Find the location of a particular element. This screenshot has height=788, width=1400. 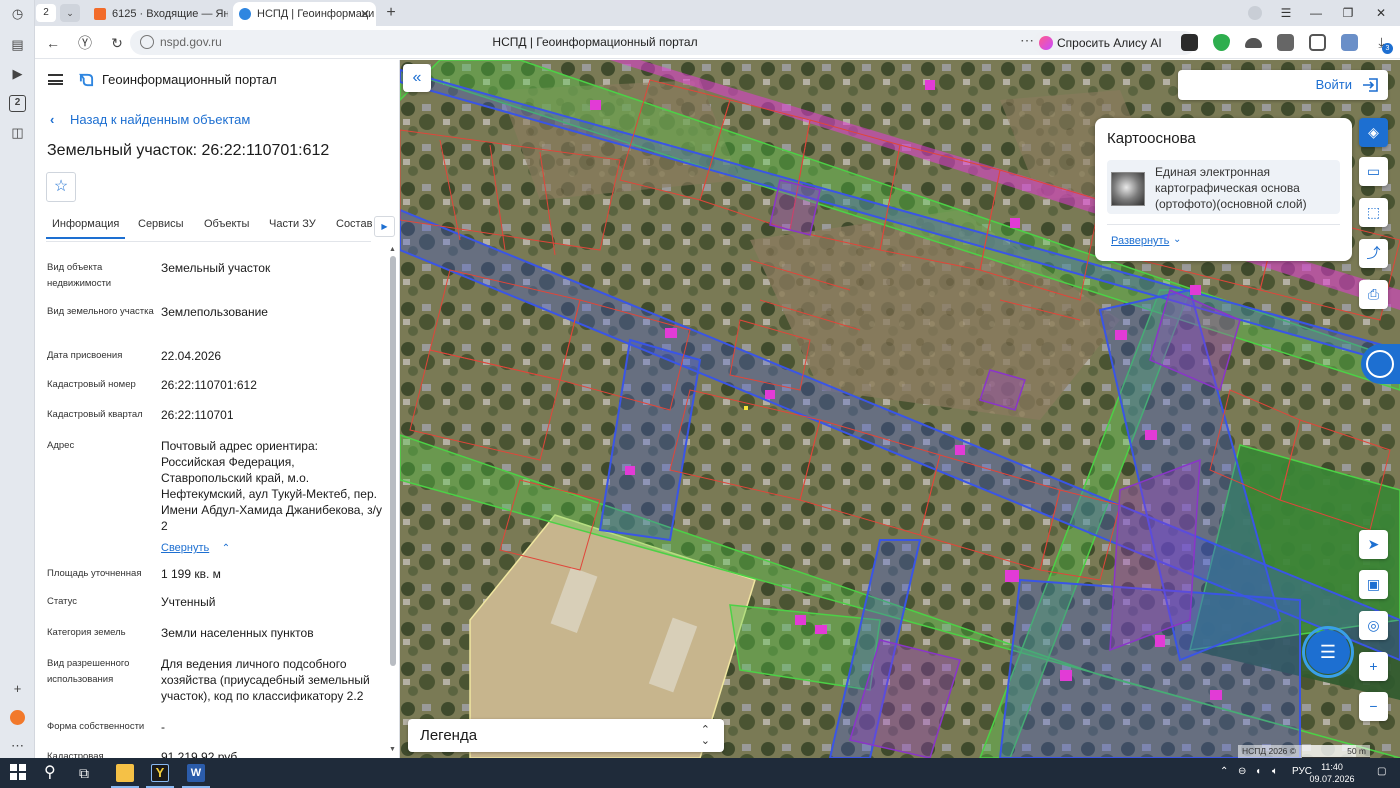

tab-list-chevron-icon: ⌄ is located at coordinates (70, 13).